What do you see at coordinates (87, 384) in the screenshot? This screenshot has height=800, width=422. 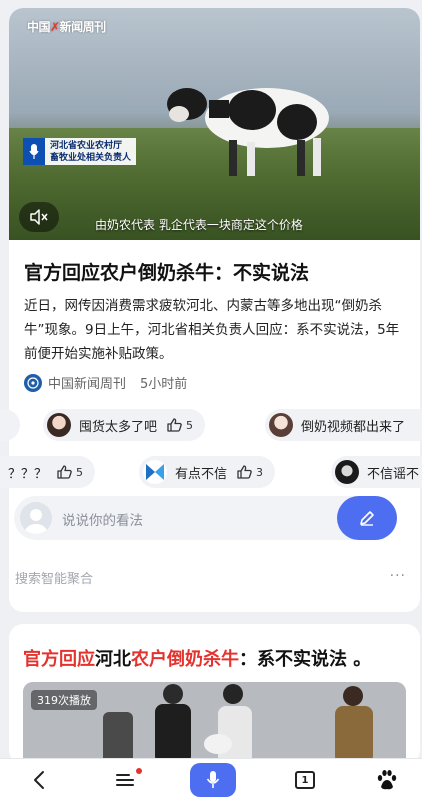 I see `source-name: 中国新闻周刊` at bounding box center [87, 384].